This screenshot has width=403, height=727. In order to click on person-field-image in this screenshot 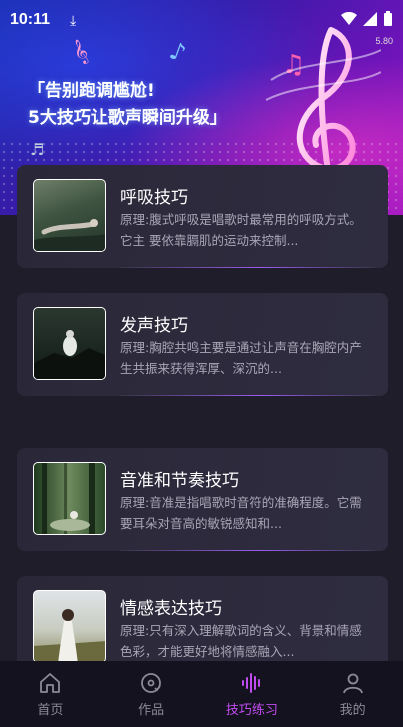, I will do `click(69, 635)`.